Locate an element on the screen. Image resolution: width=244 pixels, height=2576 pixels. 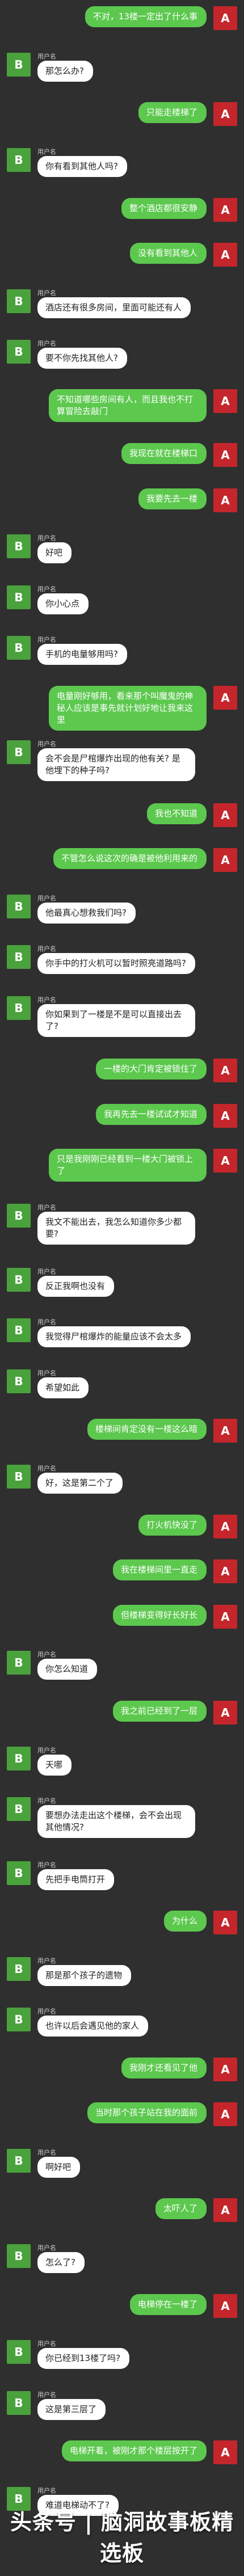
chat-message: B 用户名 怎么了? is located at coordinates (122, 2258).